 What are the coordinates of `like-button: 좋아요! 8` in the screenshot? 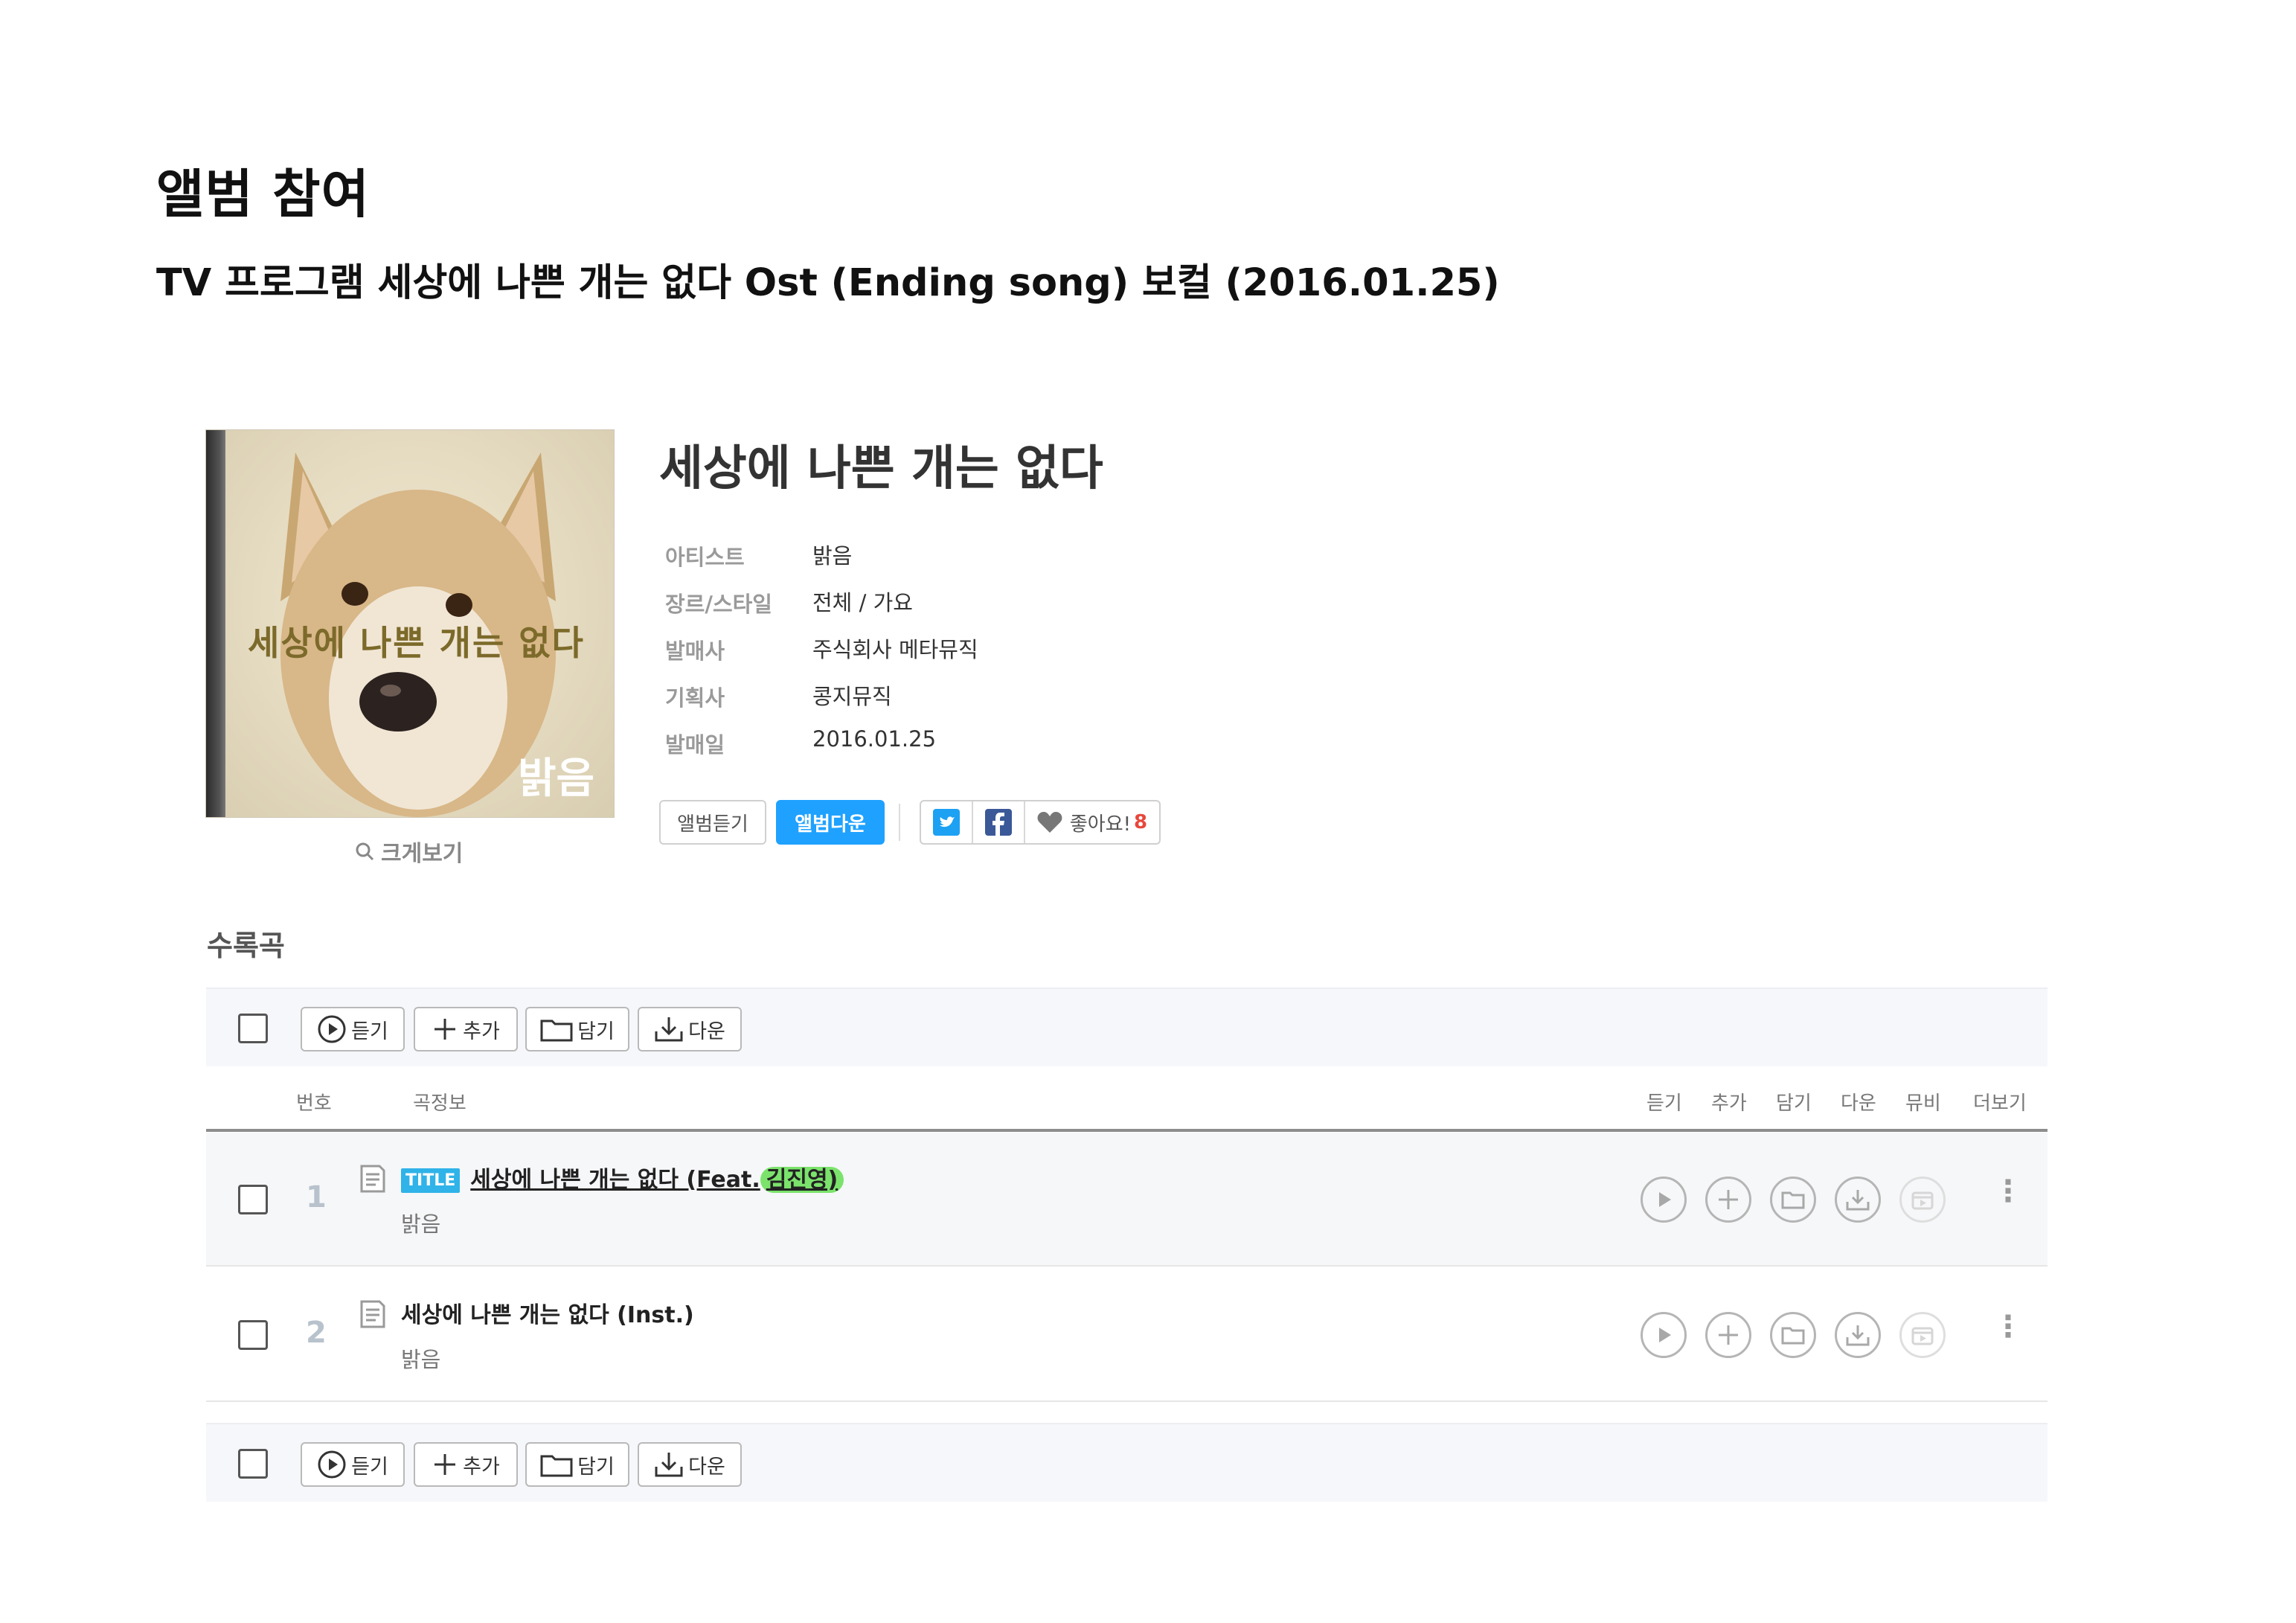 It's located at (1092, 822).